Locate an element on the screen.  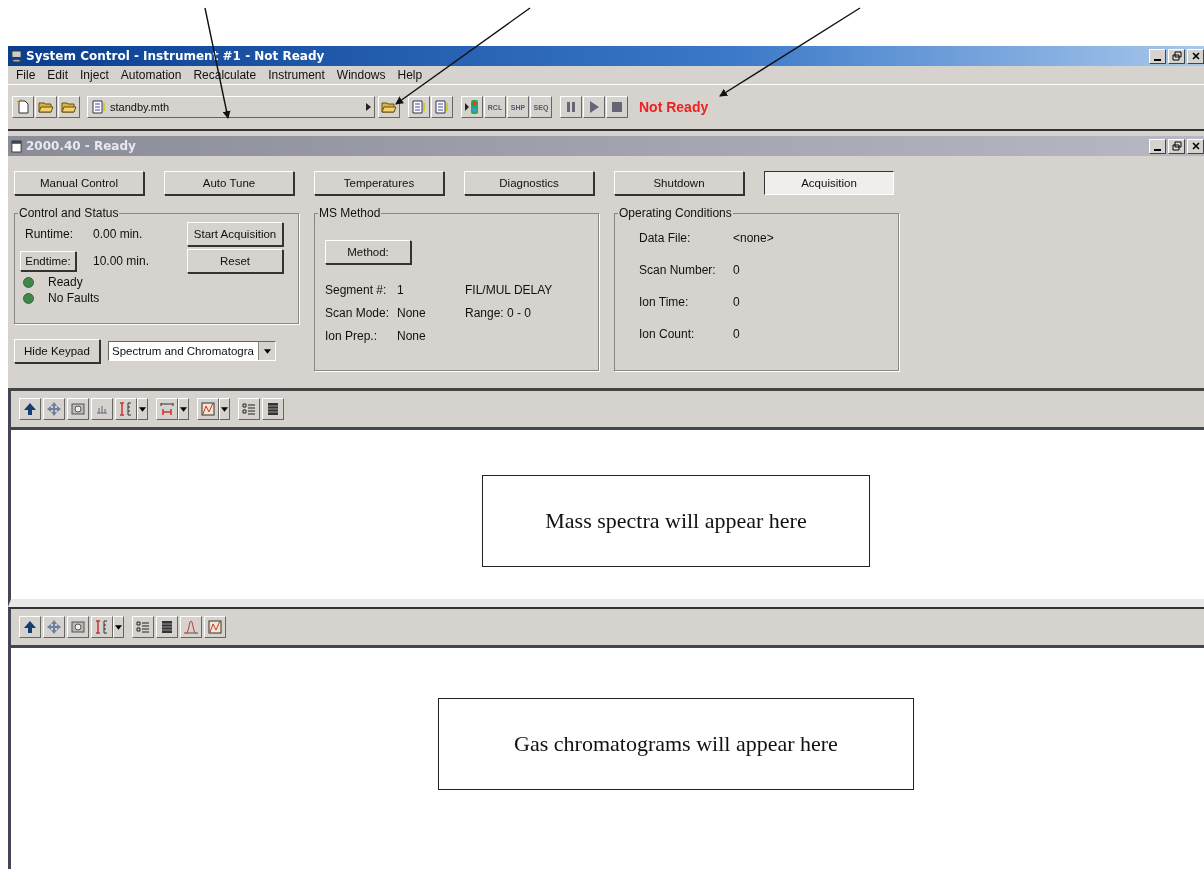
mode-button: Acquisition is located at coordinates (829, 183).